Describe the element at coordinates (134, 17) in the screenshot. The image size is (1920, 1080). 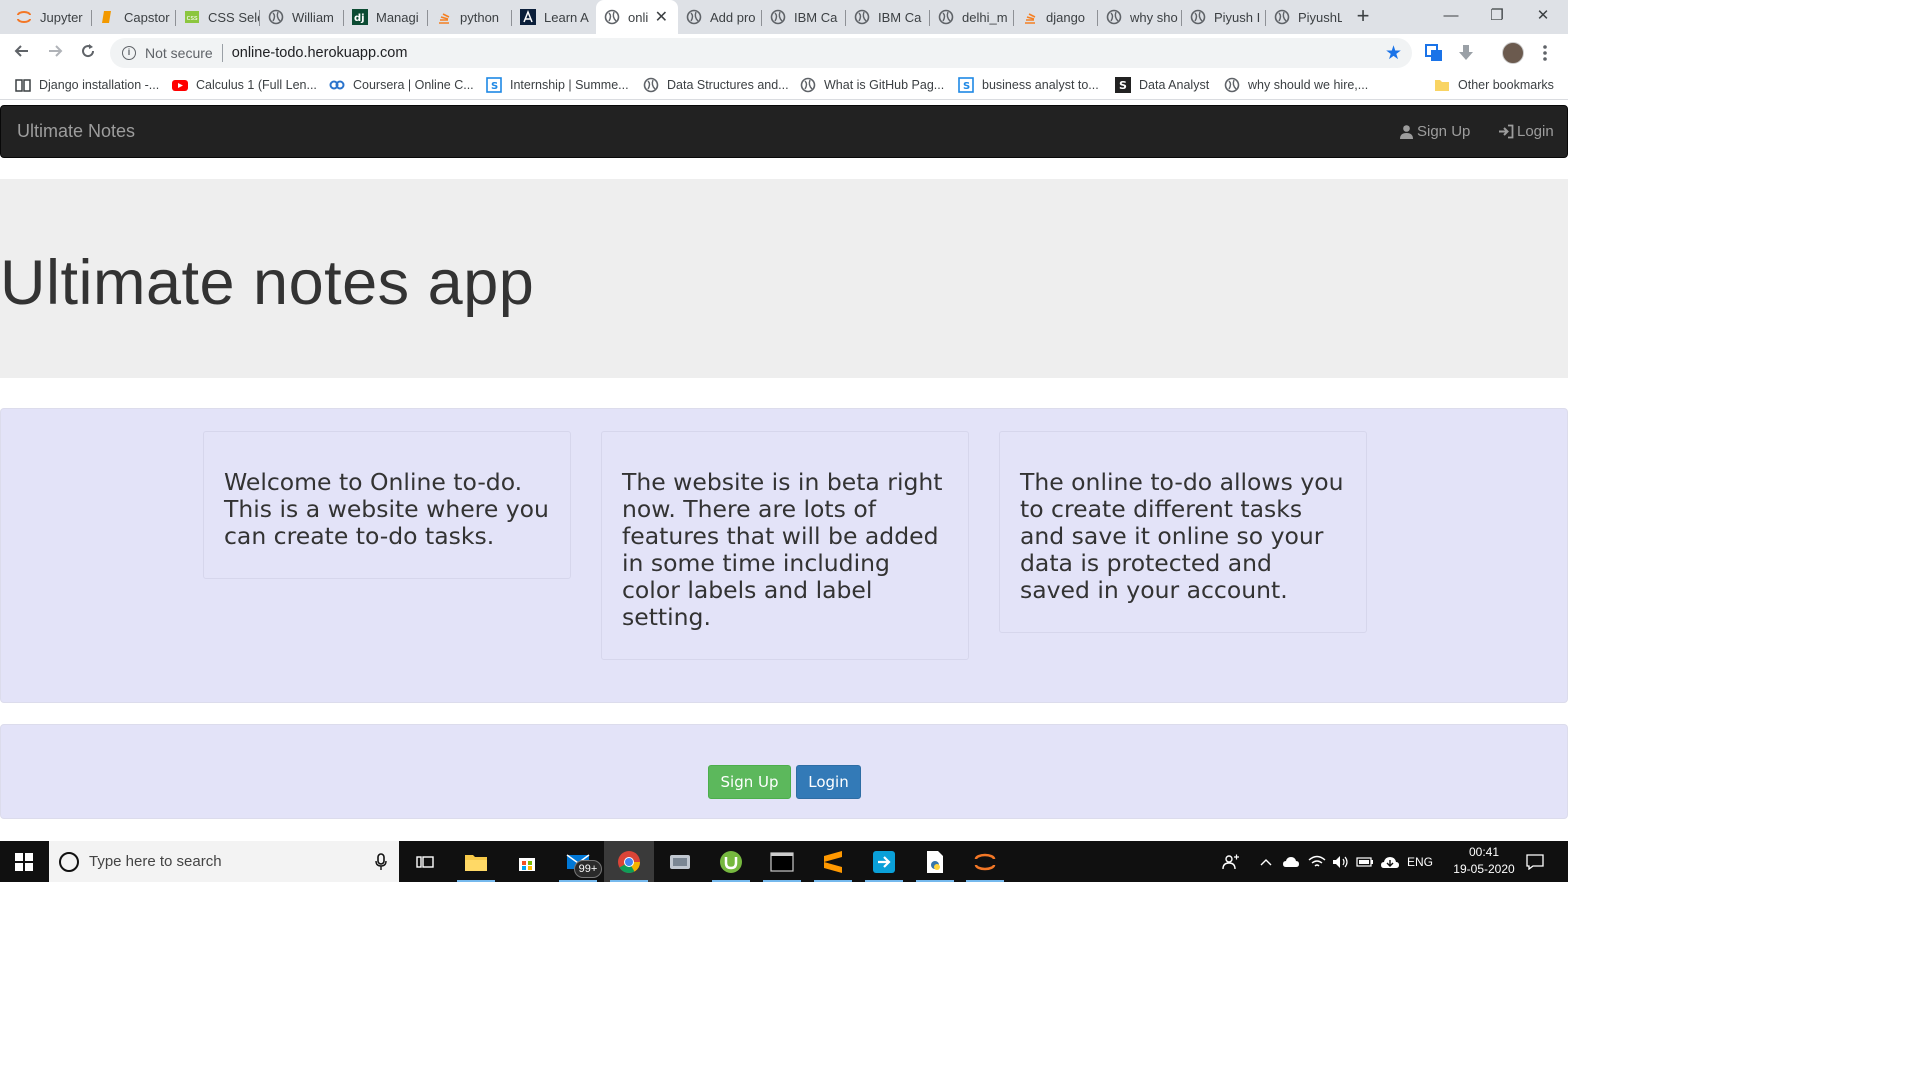
I see `browser-tab: Capstor` at that location.